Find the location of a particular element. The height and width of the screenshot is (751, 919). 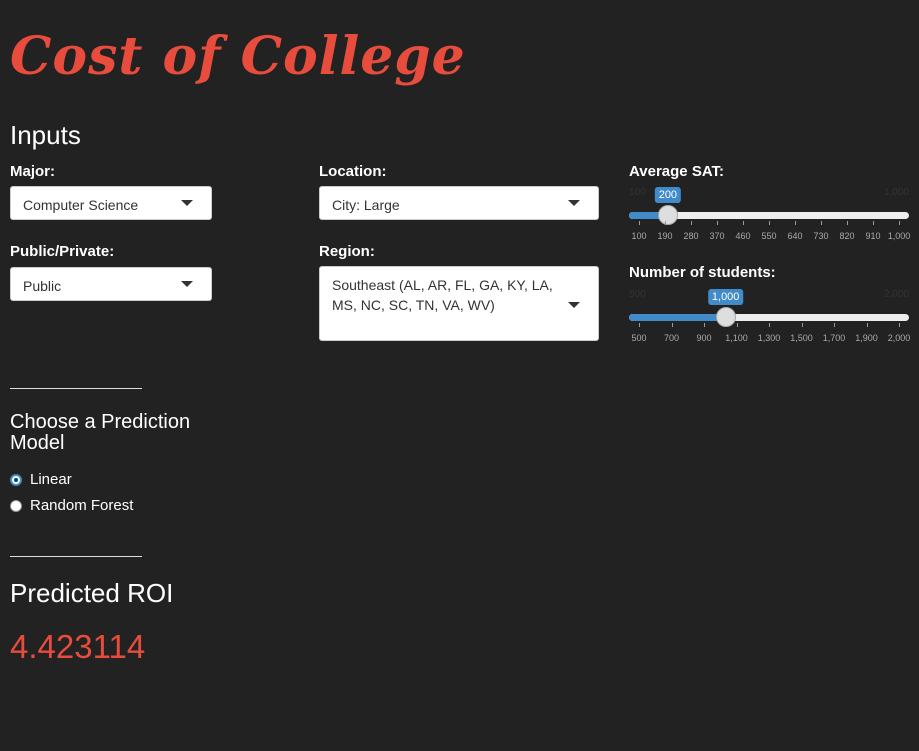

slider-tick-label: 1,700 is located at coordinates (834, 338).